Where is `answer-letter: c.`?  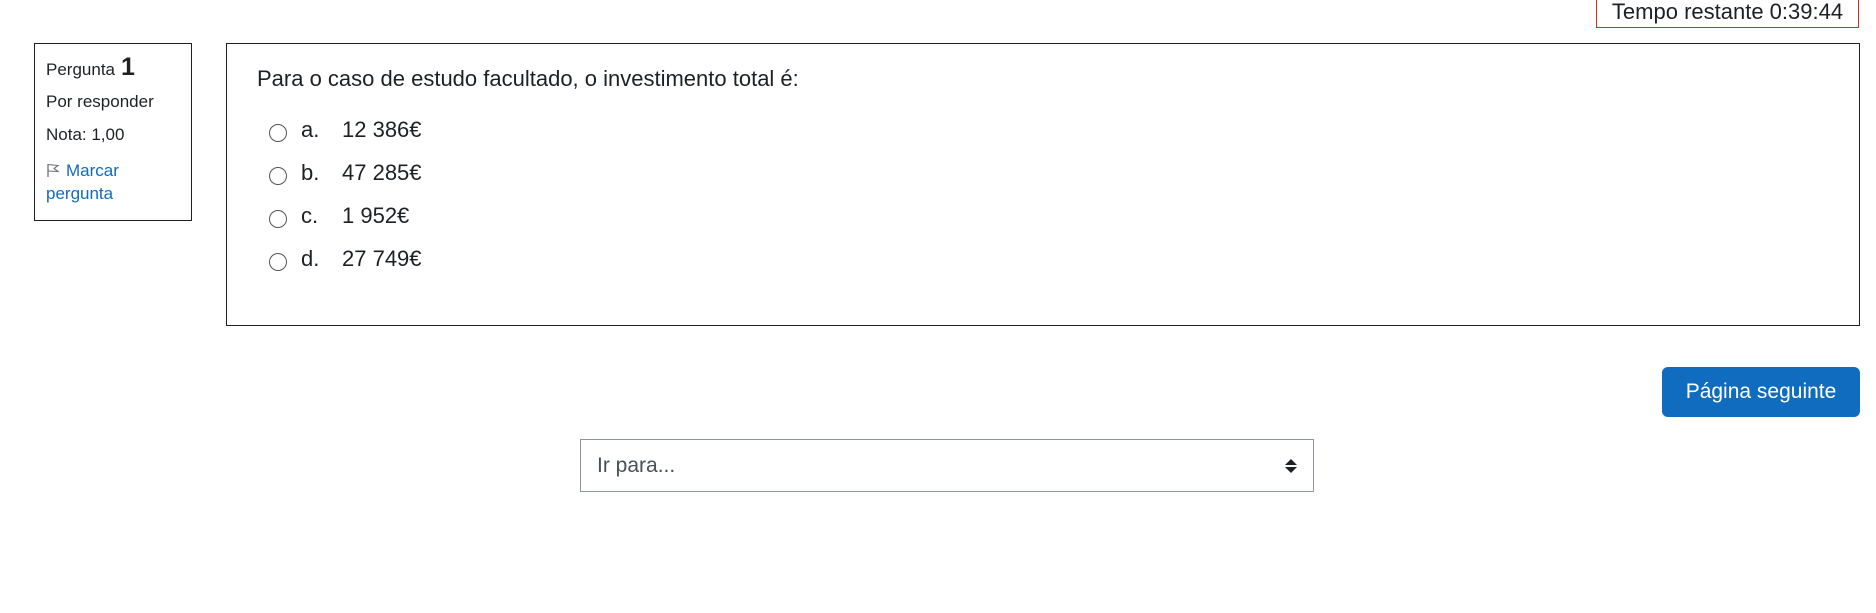
answer-letter: c. is located at coordinates (310, 215).